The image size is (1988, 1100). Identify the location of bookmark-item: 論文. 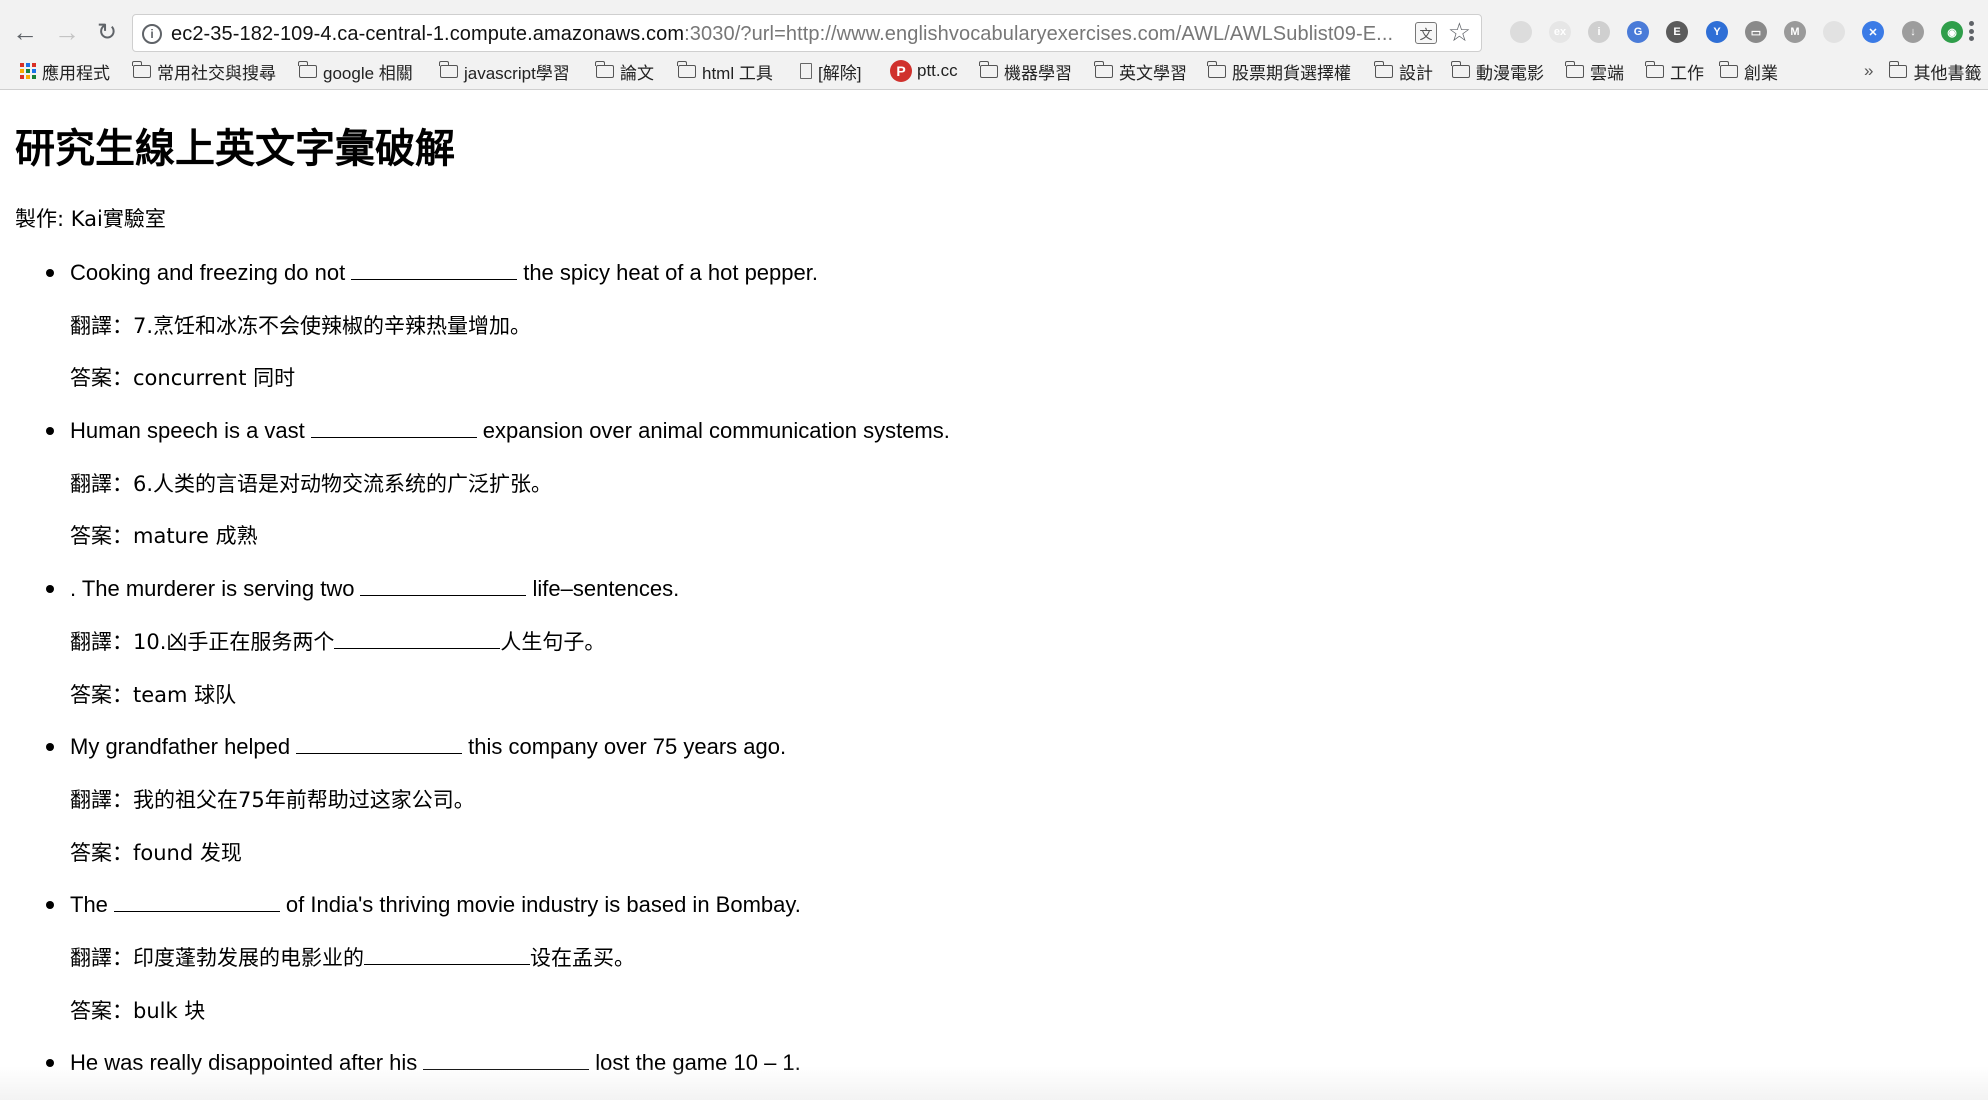
(624, 71).